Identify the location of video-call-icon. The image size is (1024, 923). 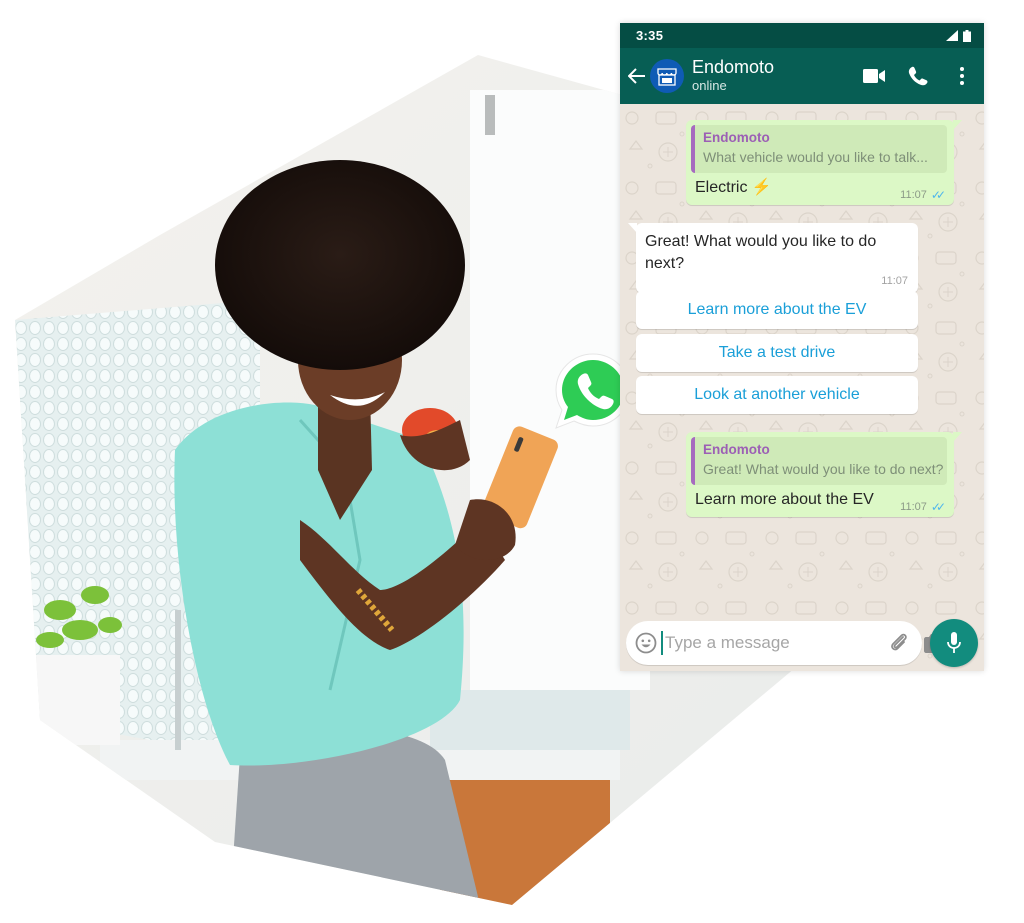
(874, 76).